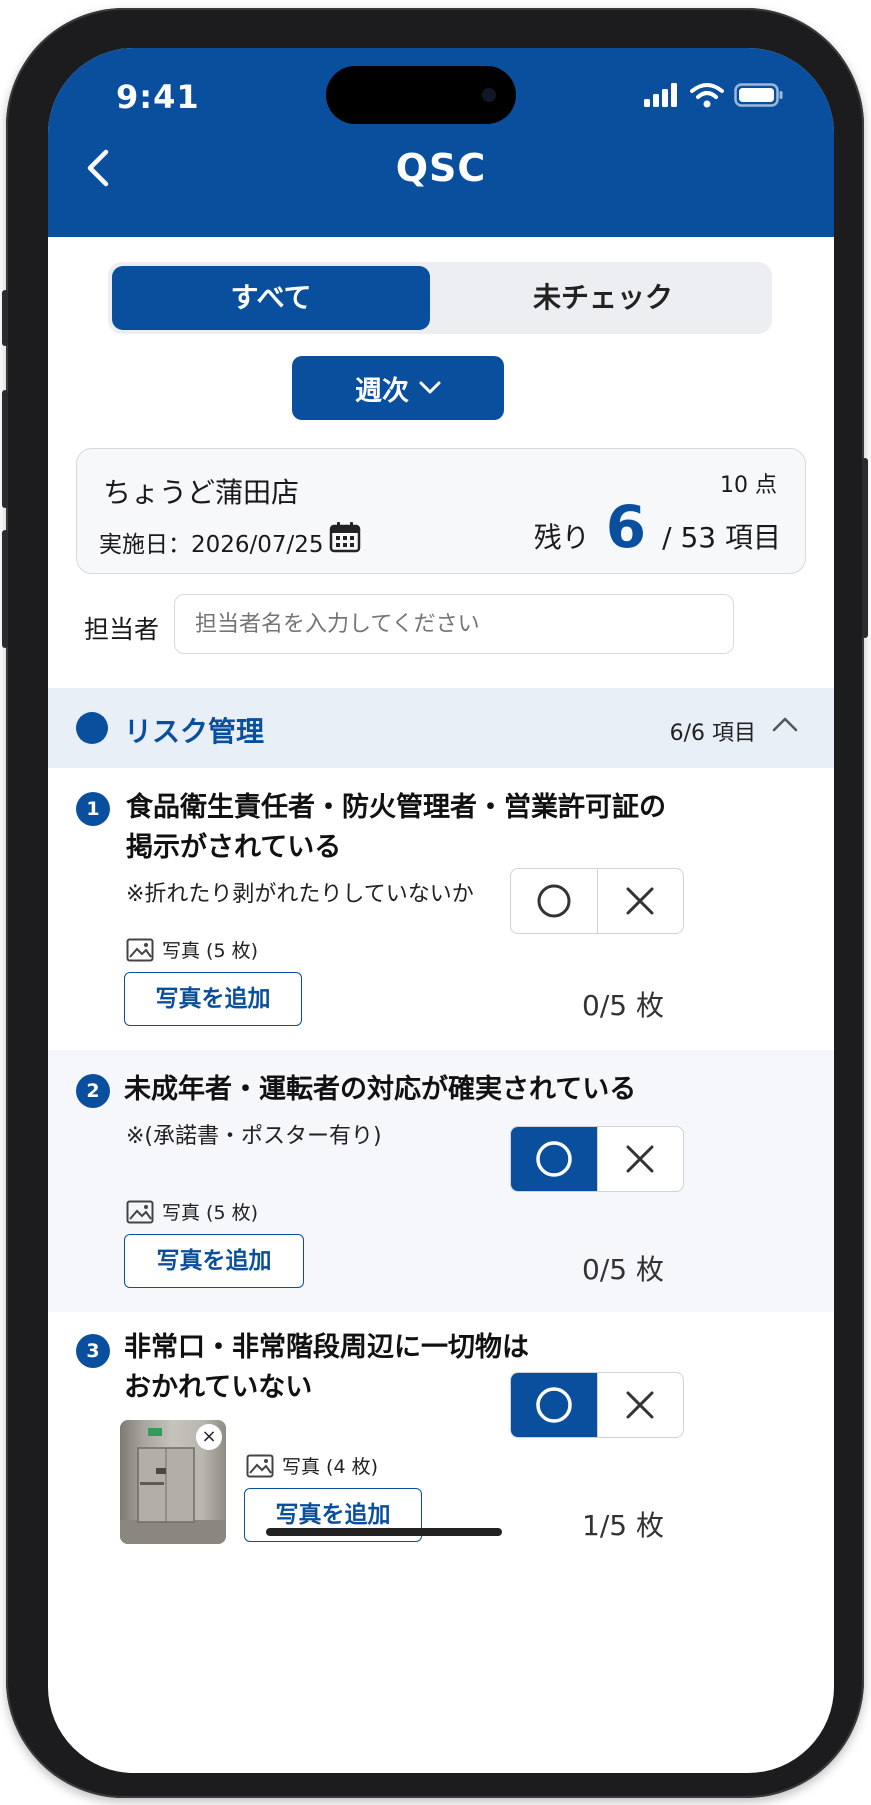 Image resolution: width=871 pixels, height=1805 pixels. I want to click on photo-count: 1/5 枚, so click(623, 1525).